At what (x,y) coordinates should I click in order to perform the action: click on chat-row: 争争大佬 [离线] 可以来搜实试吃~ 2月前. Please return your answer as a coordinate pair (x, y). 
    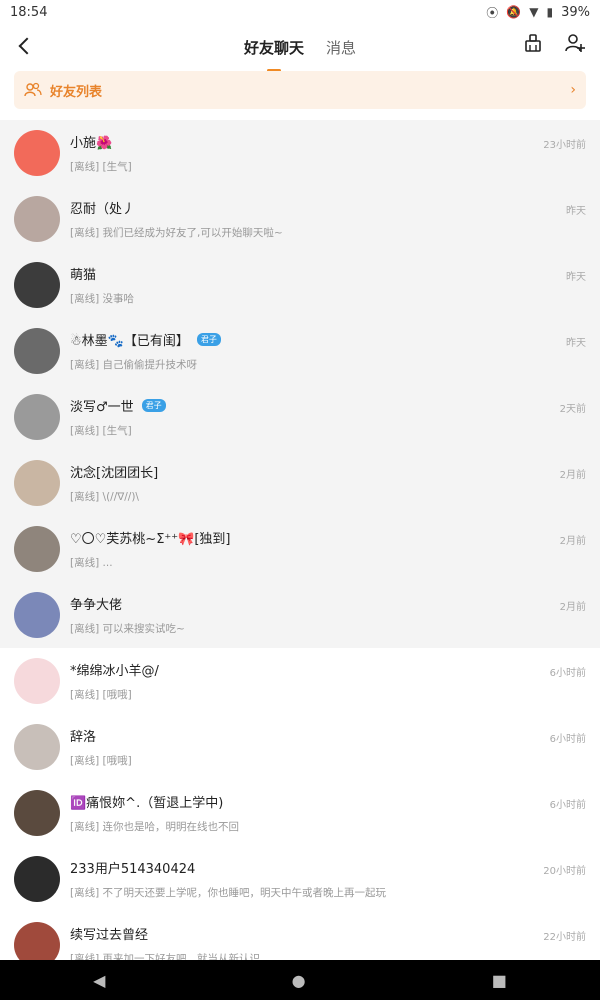
    Looking at the image, I should click on (300, 615).